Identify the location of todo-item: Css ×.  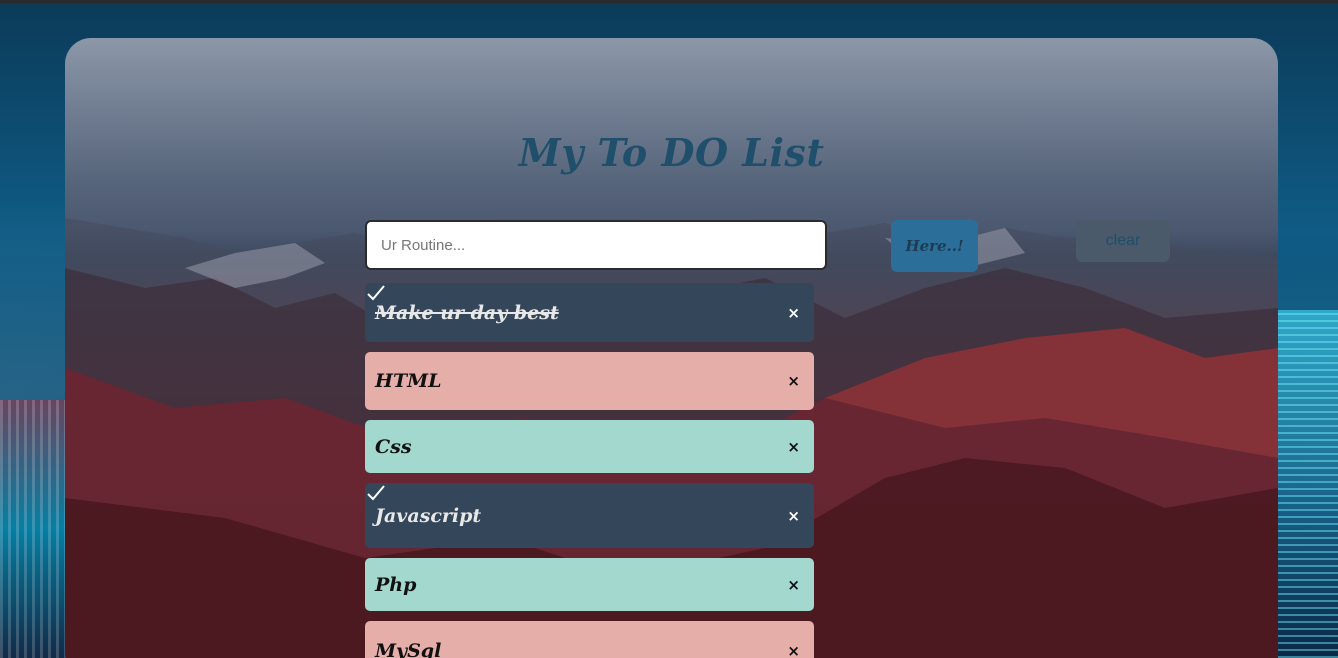
(589, 446).